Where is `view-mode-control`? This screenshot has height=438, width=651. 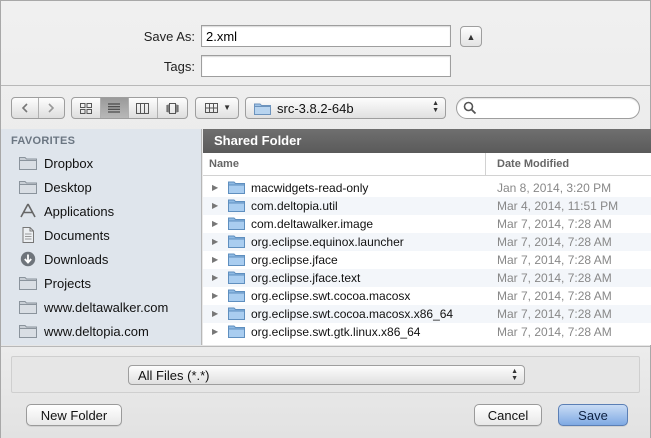 view-mode-control is located at coordinates (129, 108).